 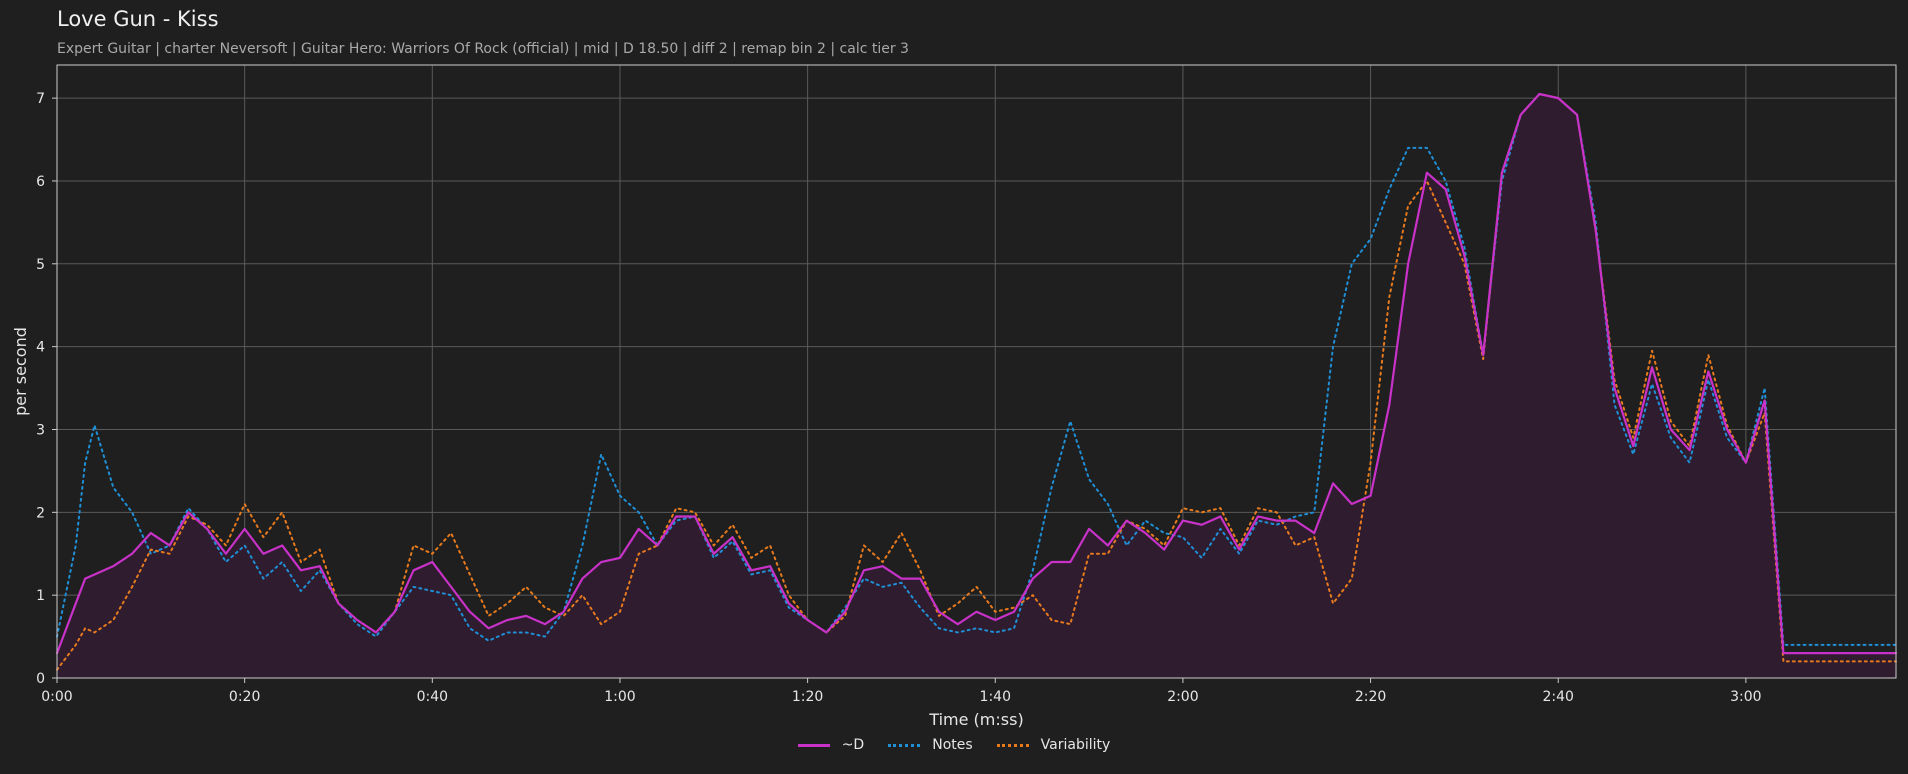 I want to click on legend-item: Notes, so click(x=930, y=745).